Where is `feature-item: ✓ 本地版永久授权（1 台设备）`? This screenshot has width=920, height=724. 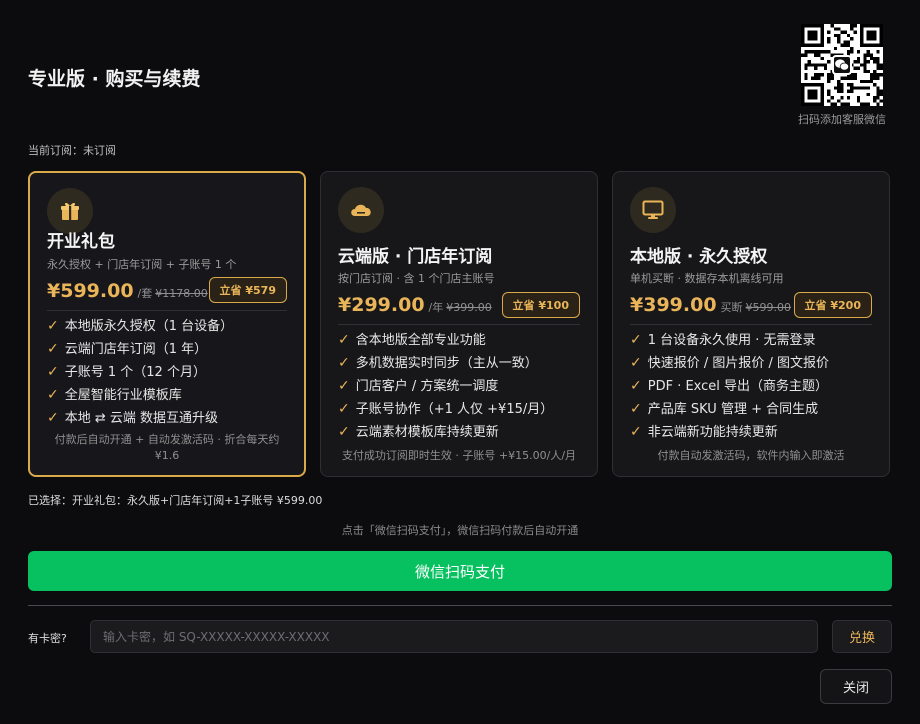
feature-item: ✓ 本地版永久授权（1 台设备） is located at coordinates (170, 326).